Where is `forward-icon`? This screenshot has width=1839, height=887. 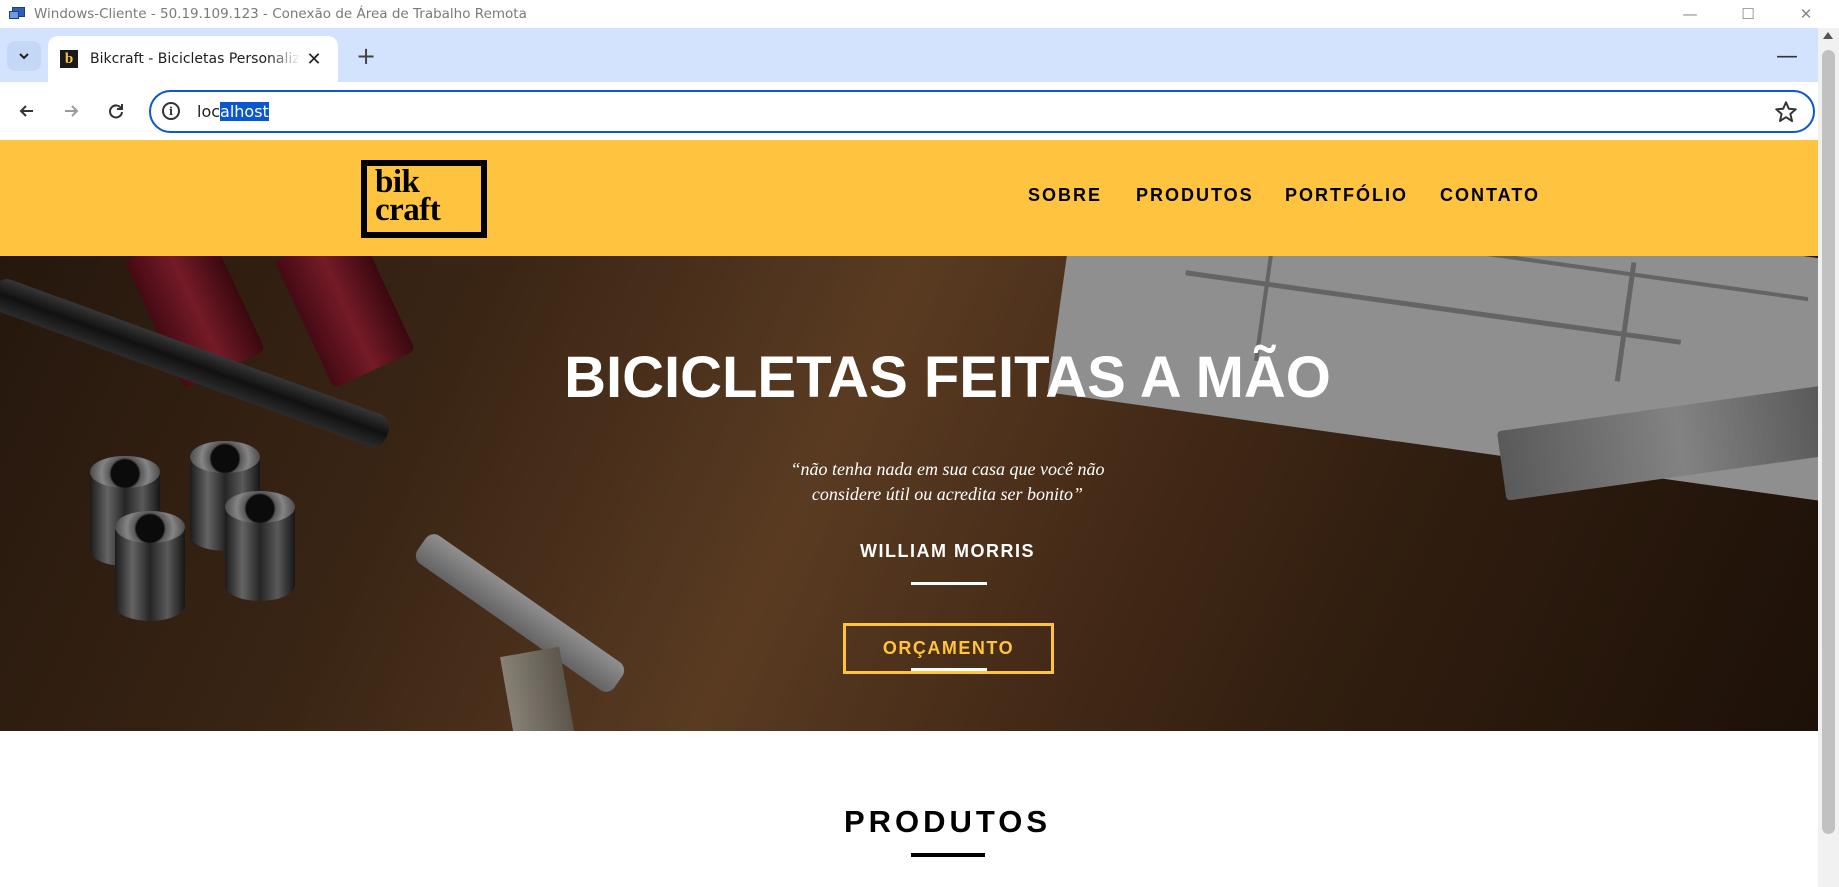 forward-icon is located at coordinates (72, 111).